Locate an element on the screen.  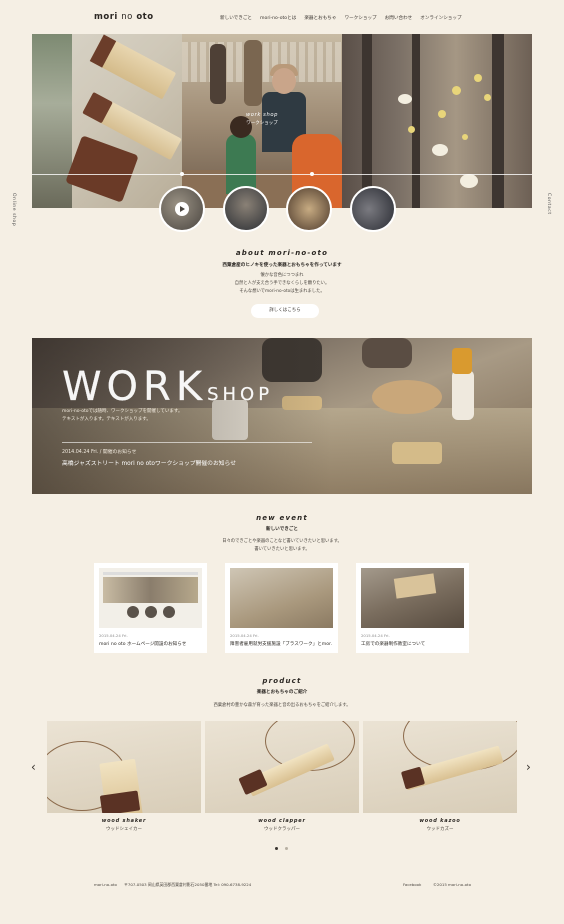
hero-workshop-en: work shop is located at coordinates (262, 115).